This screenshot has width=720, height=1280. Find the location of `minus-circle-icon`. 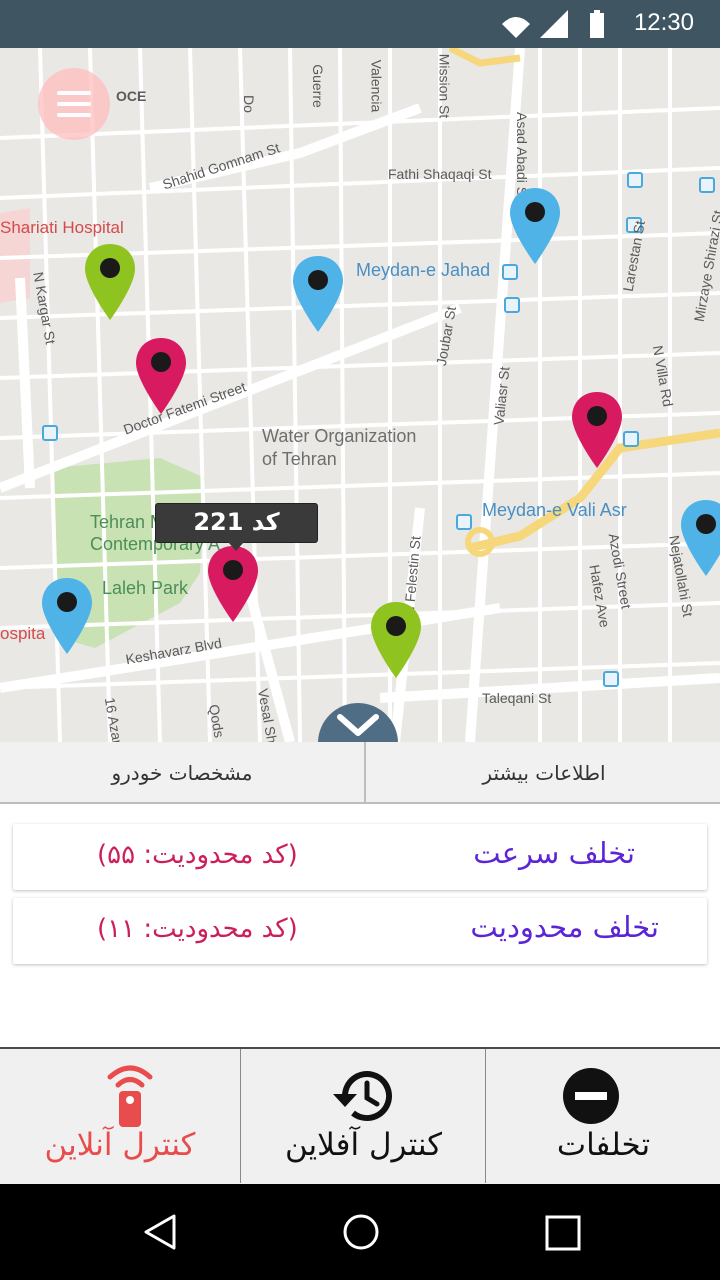

minus-circle-icon is located at coordinates (591, 1096).